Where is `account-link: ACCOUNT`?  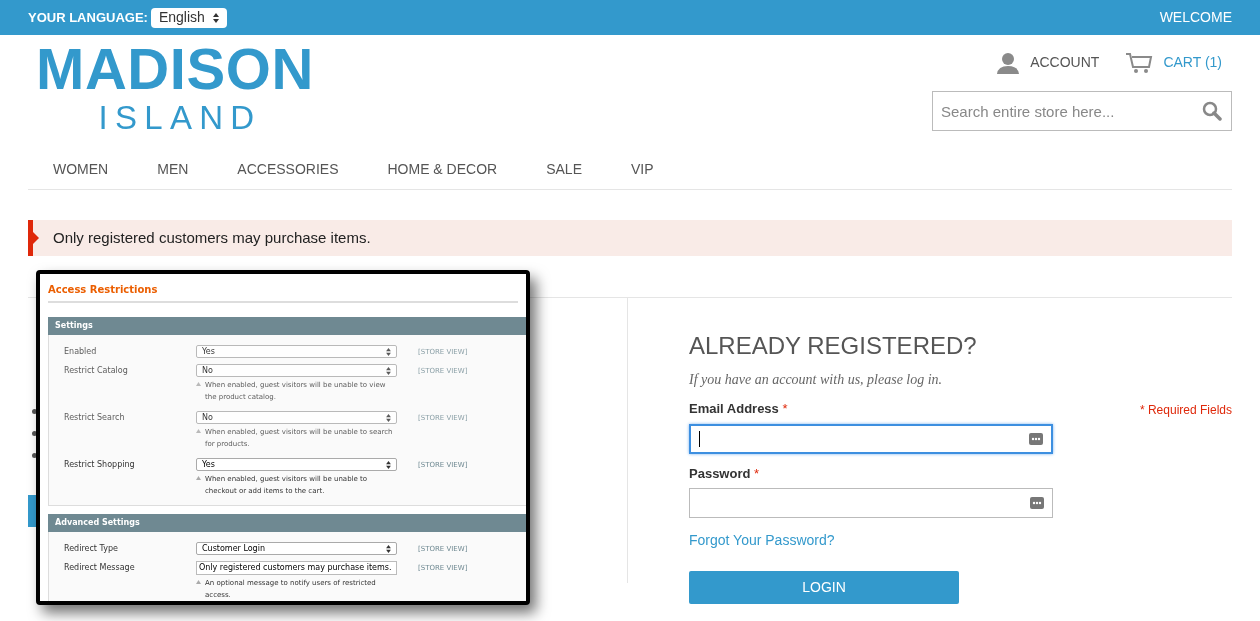
account-link: ACCOUNT is located at coordinates (1048, 62).